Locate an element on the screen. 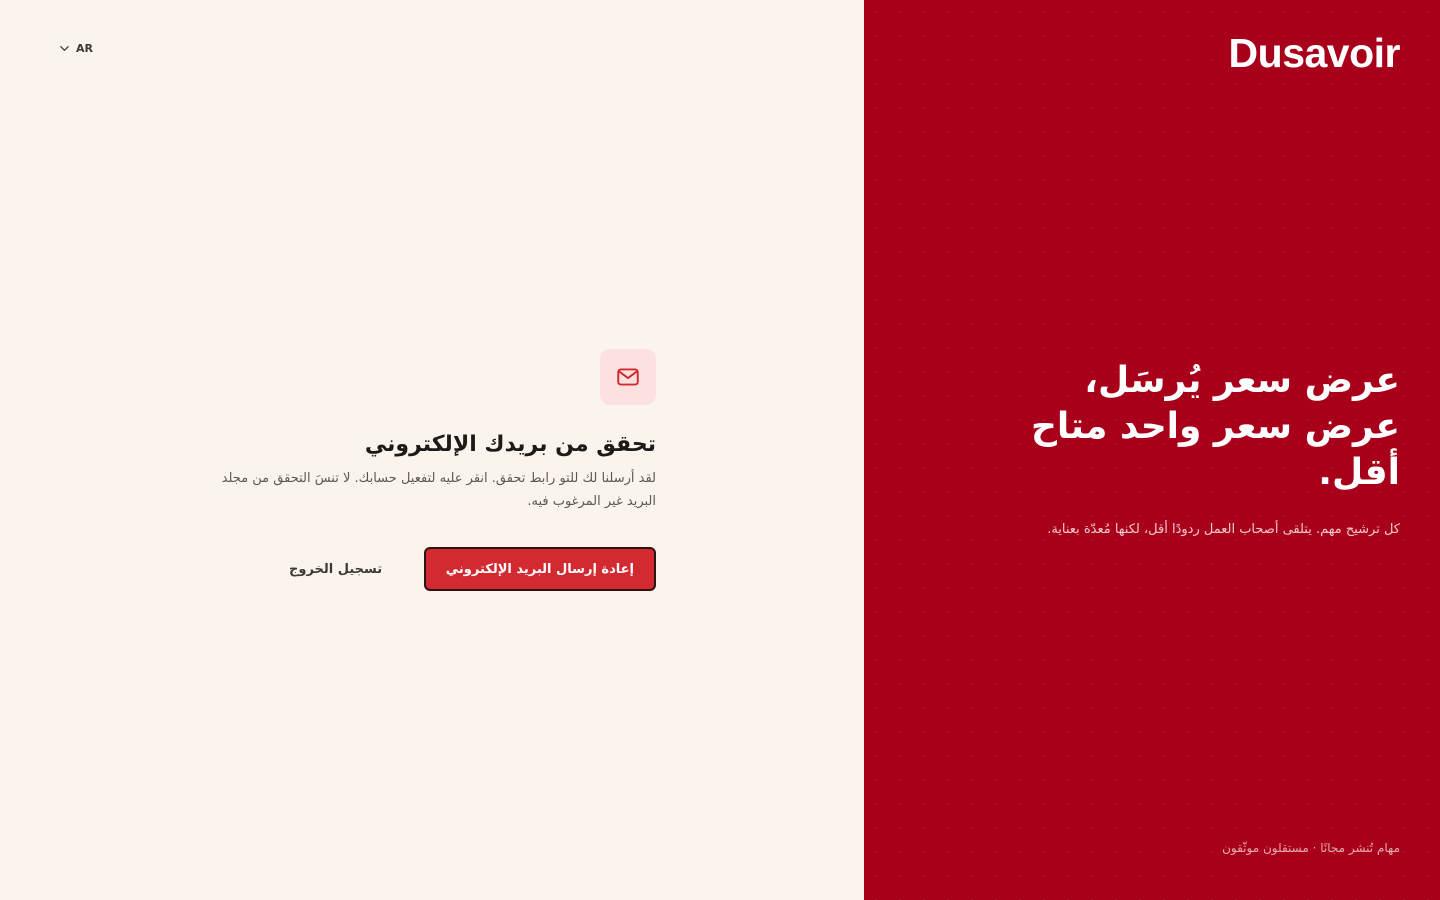 The width and height of the screenshot is (1440, 900). resend-email-button: إعادة إرسال البريد الإلكتروني is located at coordinates (539, 569).